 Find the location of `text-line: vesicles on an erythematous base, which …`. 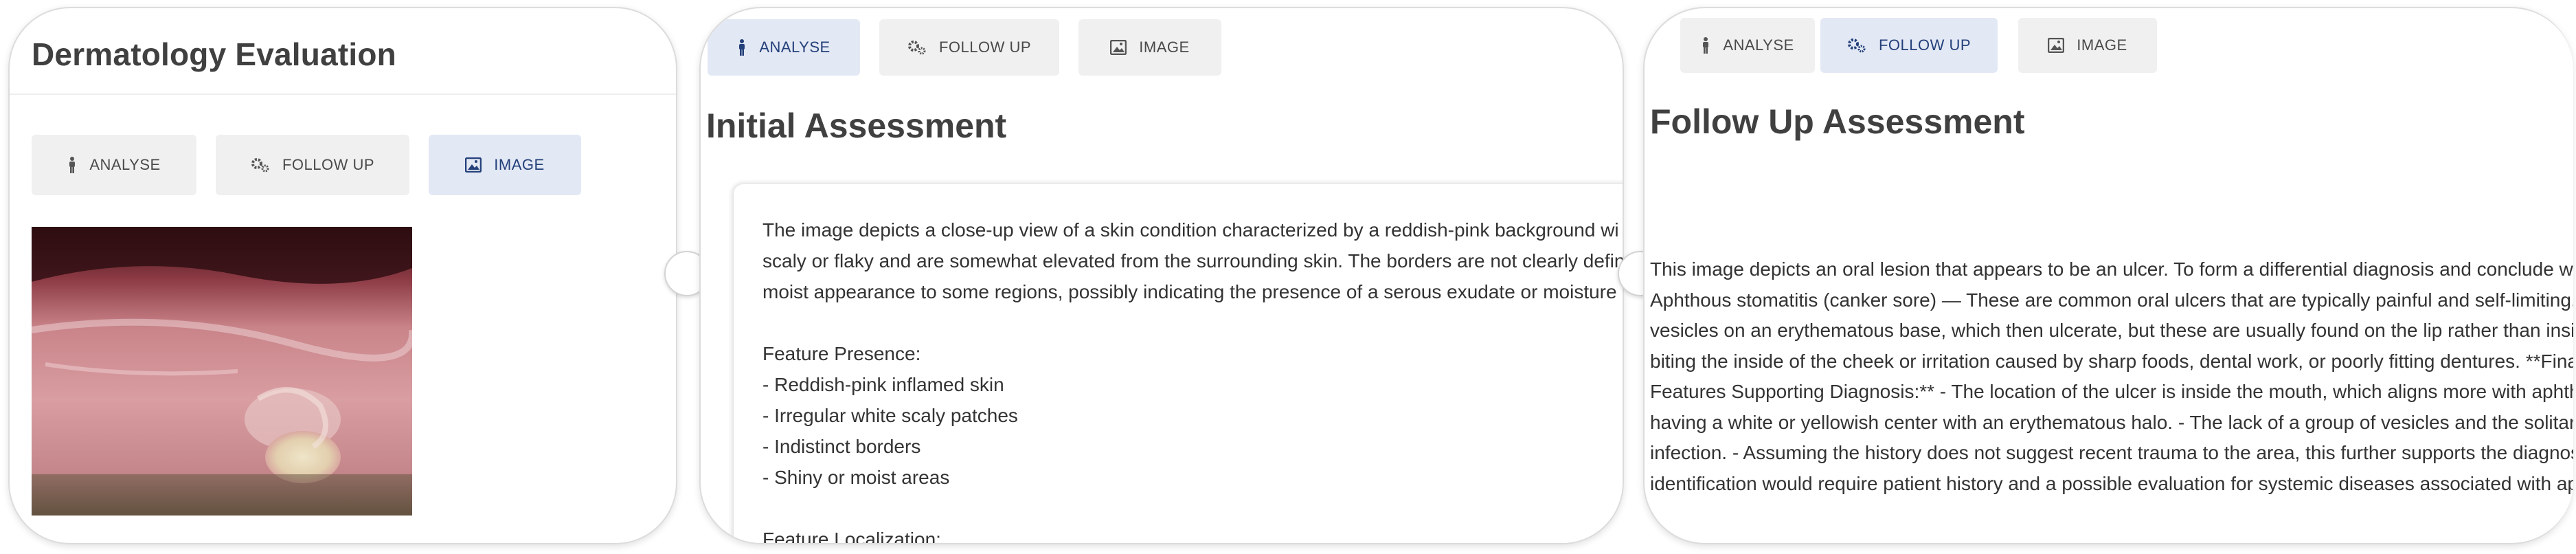

text-line: vesicles on an erythematous base, which … is located at coordinates (2111, 330).